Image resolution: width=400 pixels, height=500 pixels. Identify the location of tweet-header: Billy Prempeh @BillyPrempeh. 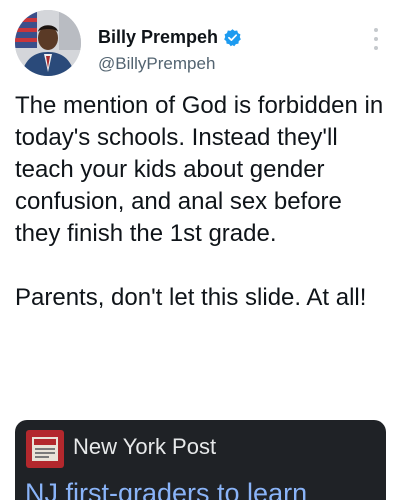
(200, 45).